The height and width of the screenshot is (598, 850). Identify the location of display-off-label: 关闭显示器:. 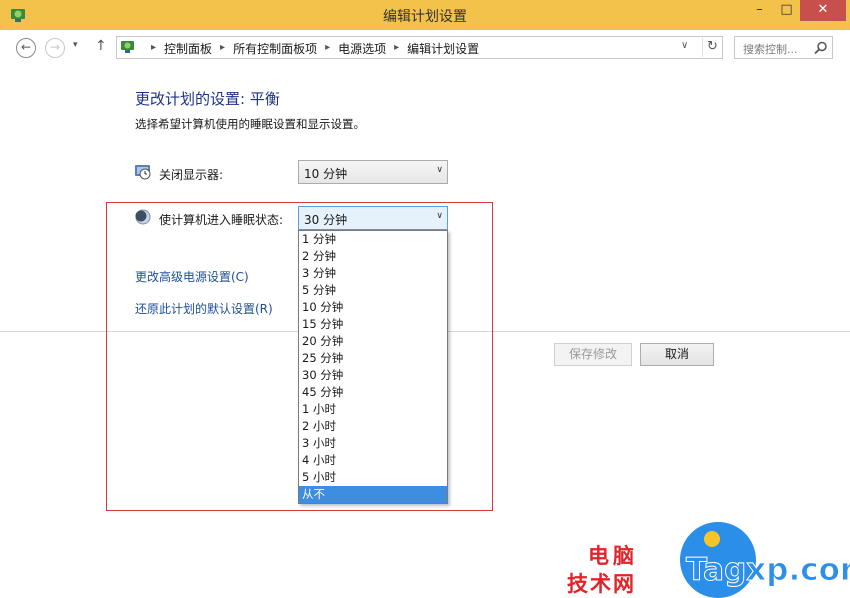
(191, 175).